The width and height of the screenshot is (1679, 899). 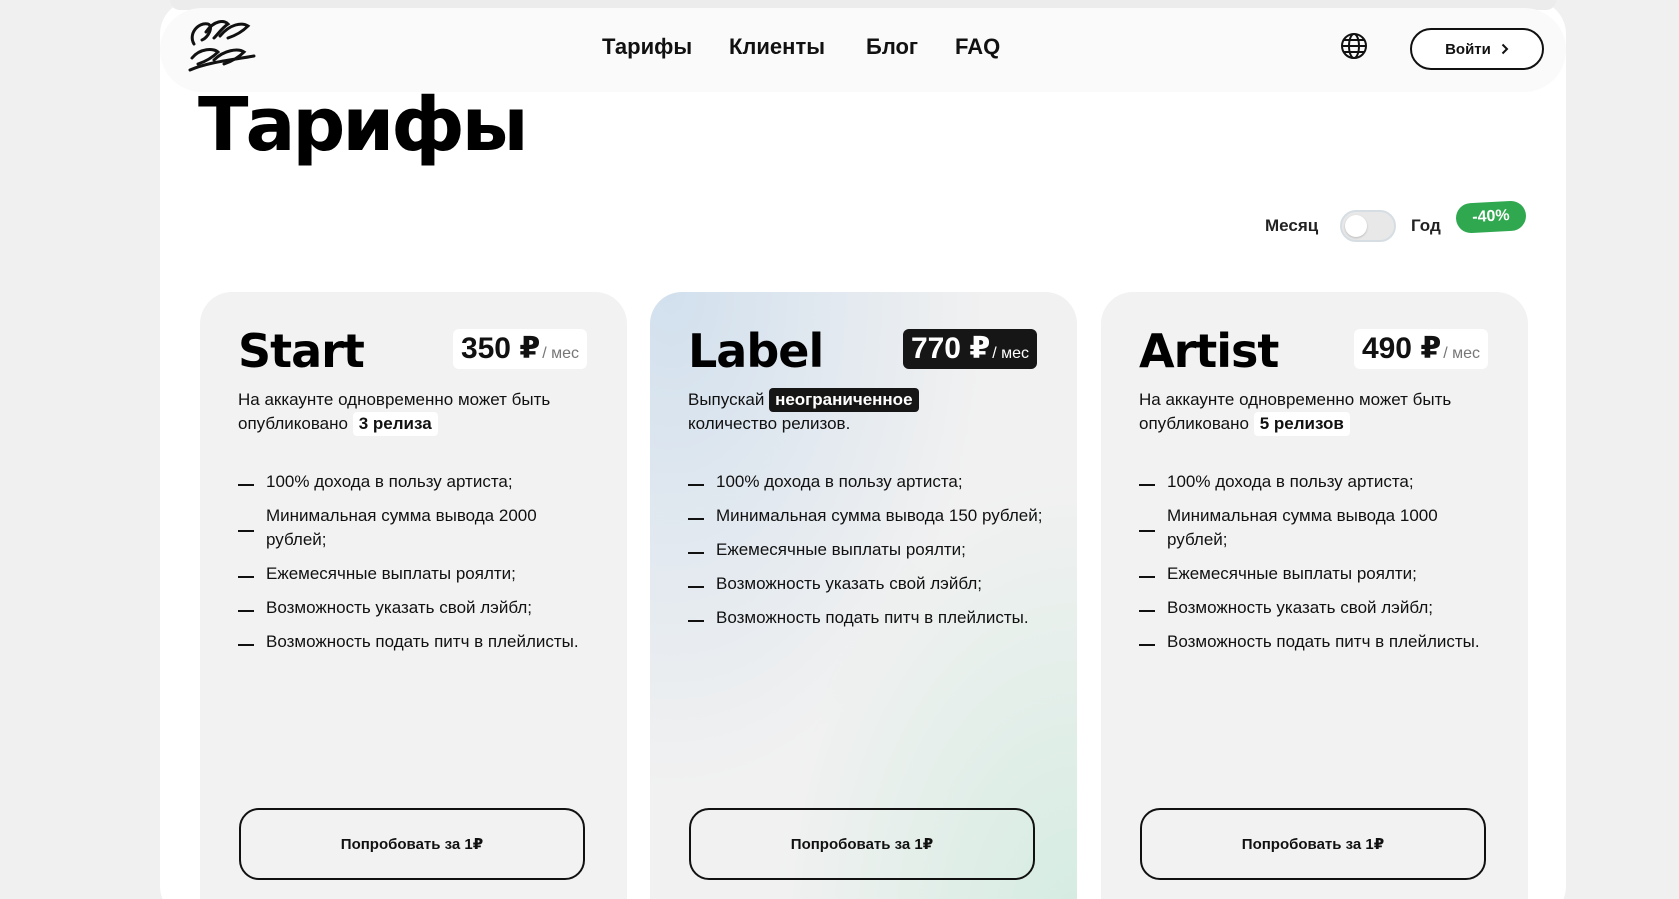 What do you see at coordinates (222, 46) in the screenshot?
I see `logo-icon` at bounding box center [222, 46].